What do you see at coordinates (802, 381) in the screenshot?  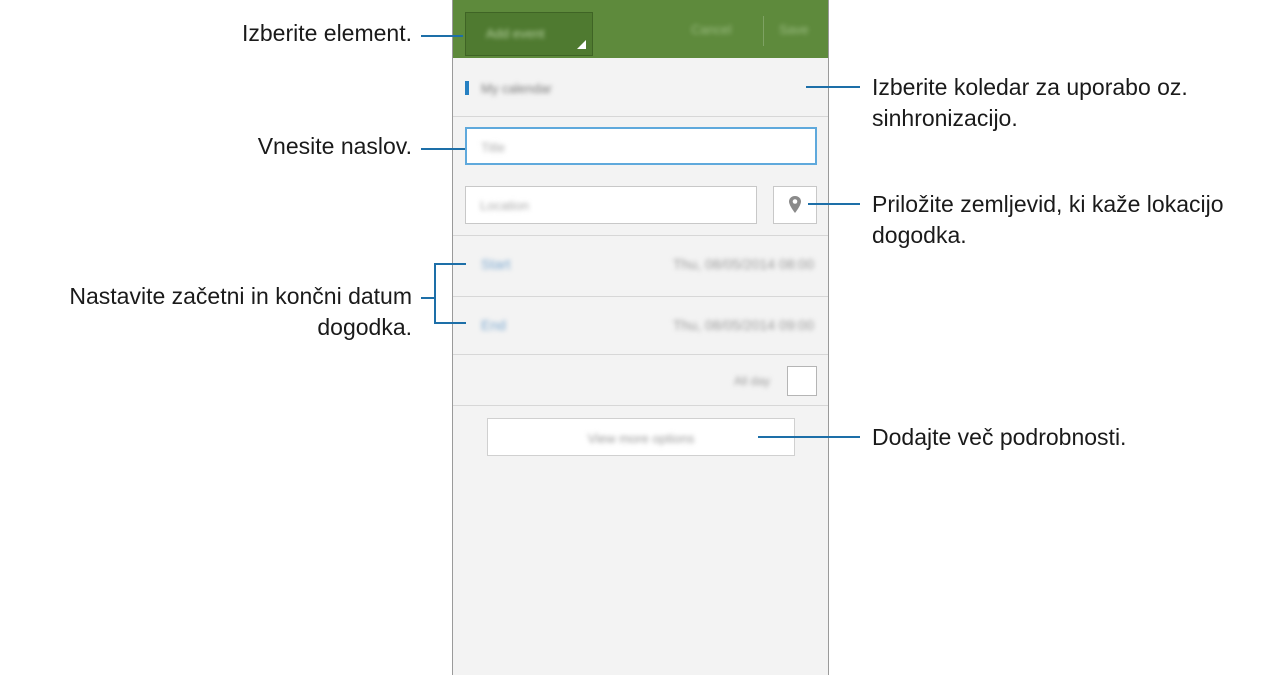 I see `all-day-checkbox` at bounding box center [802, 381].